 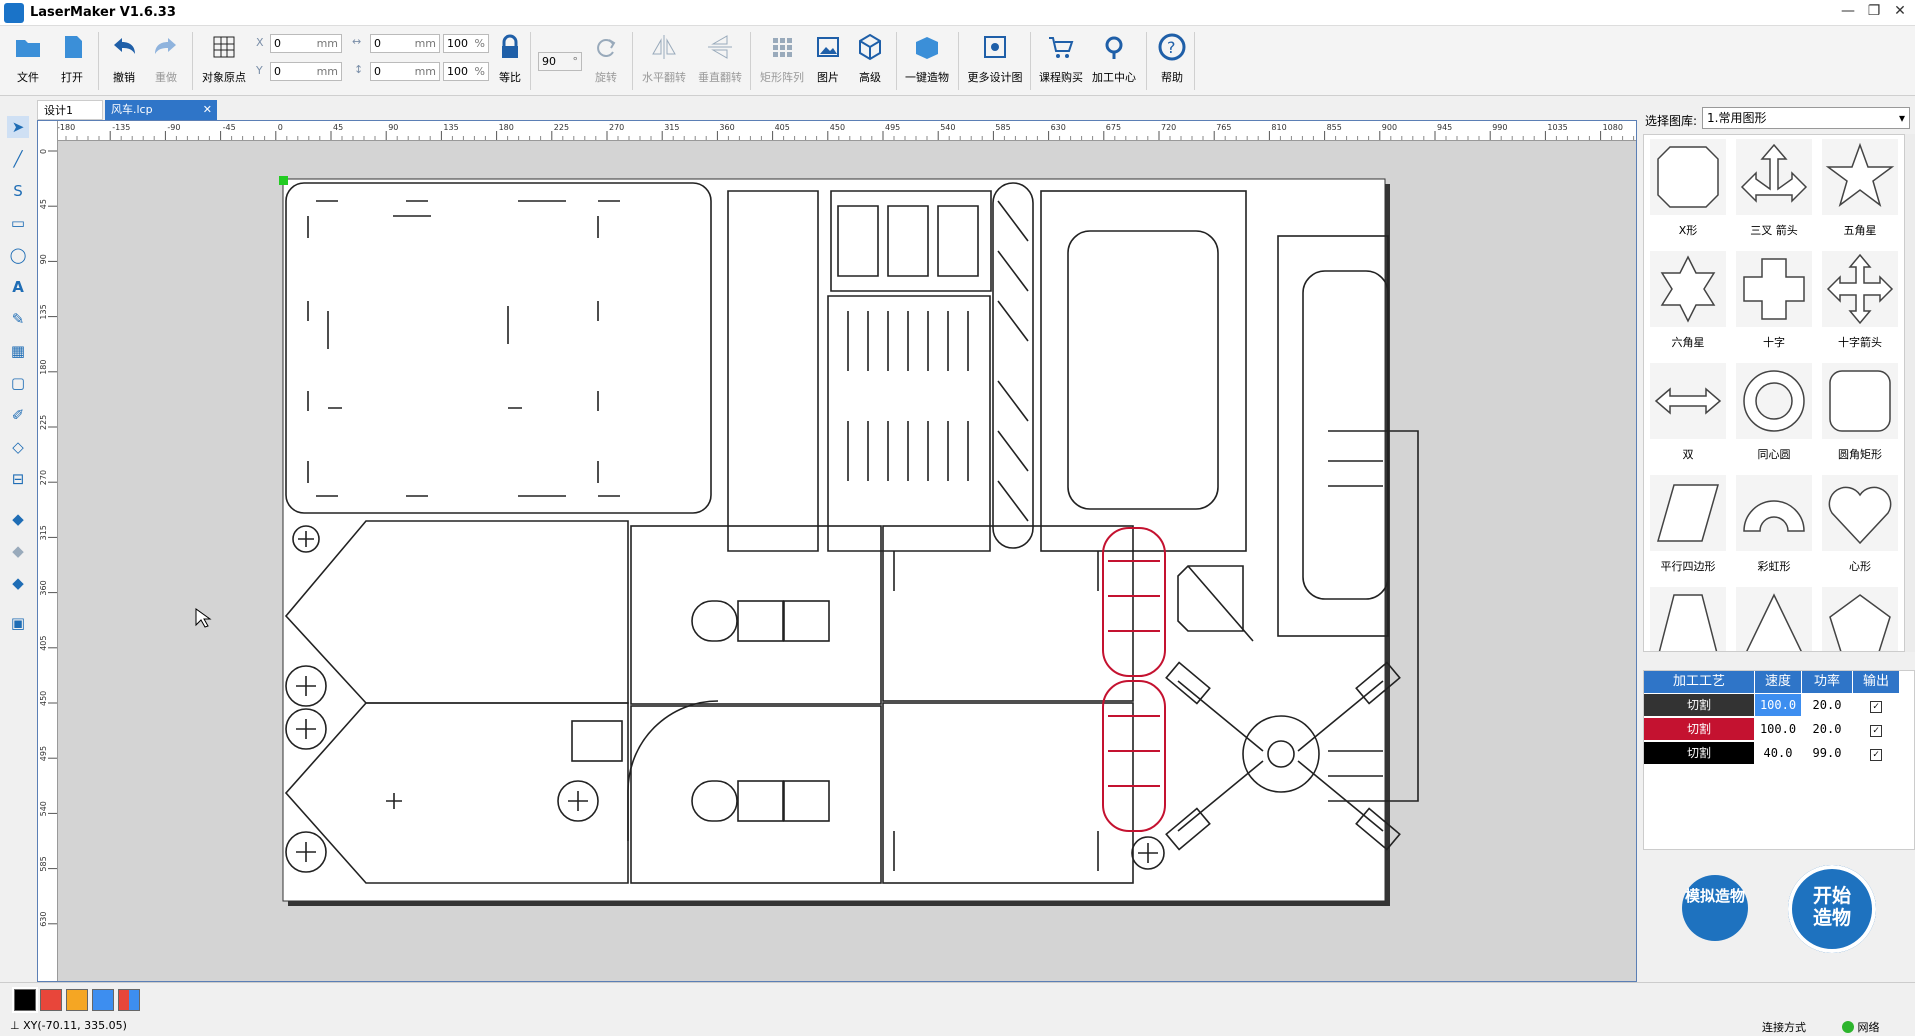 I want to click on ellipse-tool-icon: ◯, so click(x=18, y=255).